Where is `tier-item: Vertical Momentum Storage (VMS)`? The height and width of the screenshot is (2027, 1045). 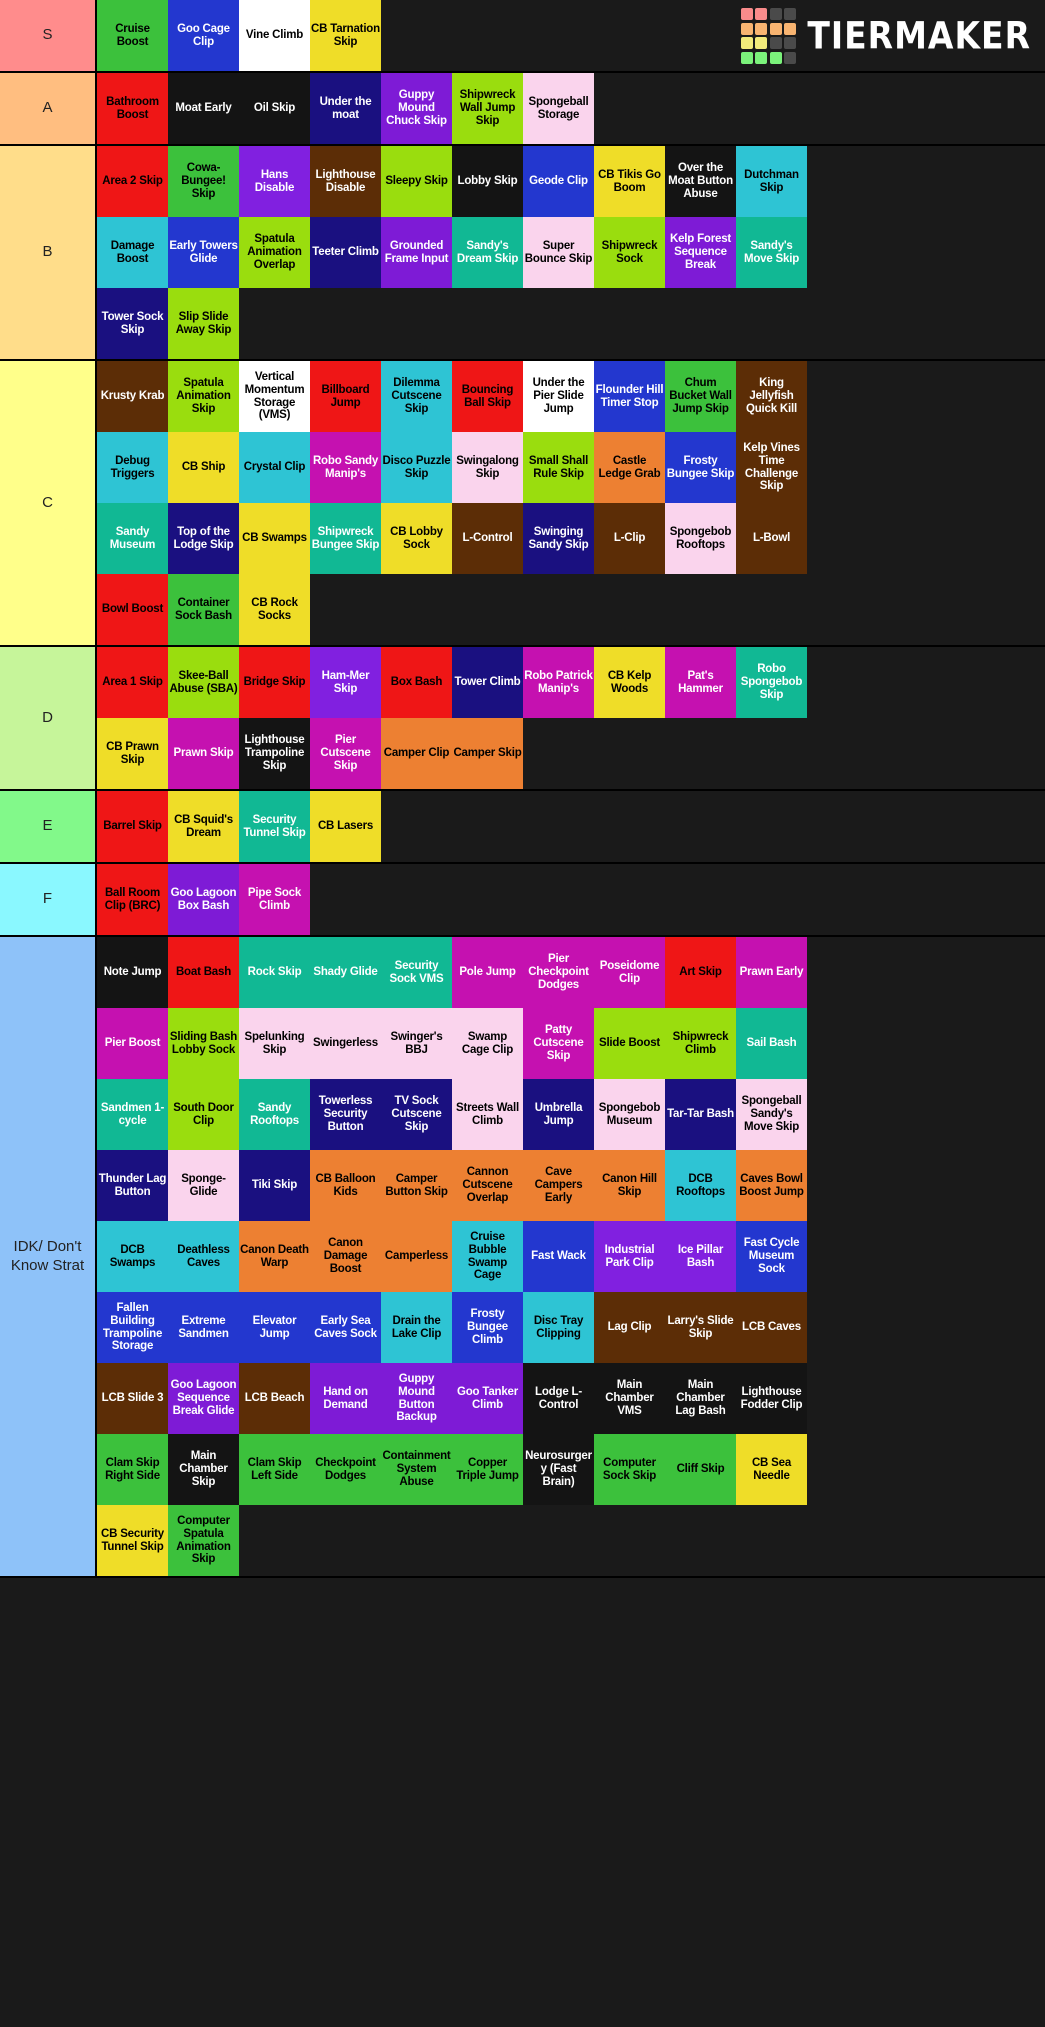 tier-item: Vertical Momentum Storage (VMS) is located at coordinates (274, 396).